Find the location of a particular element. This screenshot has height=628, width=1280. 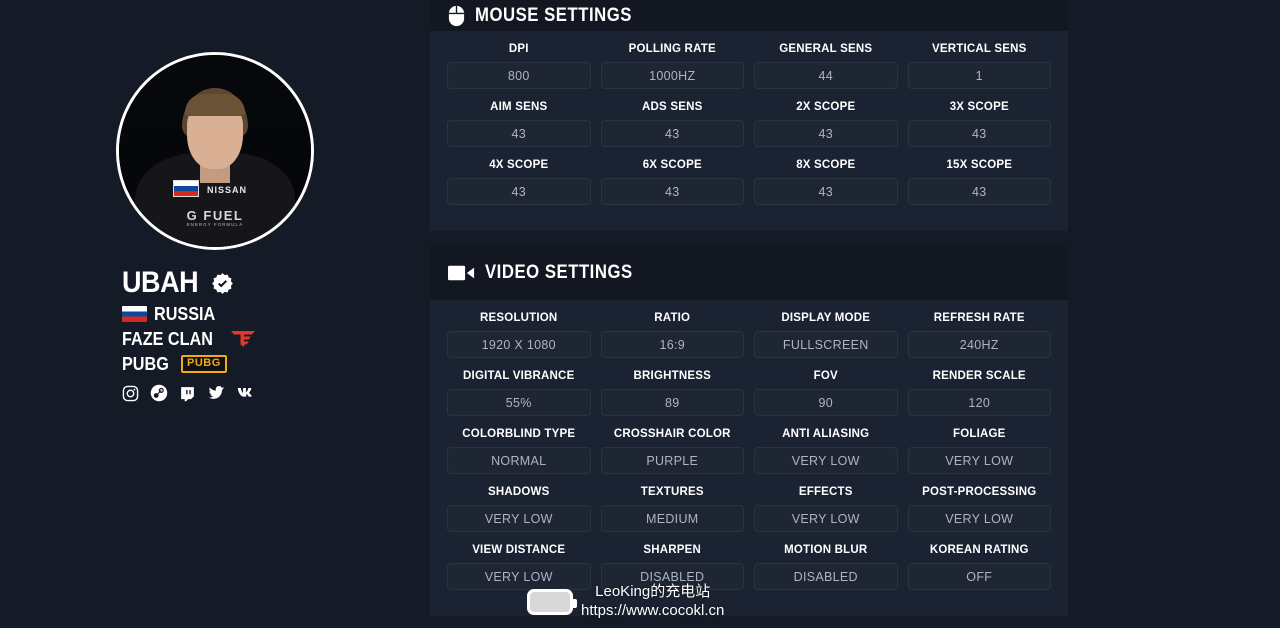

setting-value: MEDIUM is located at coordinates (672, 518).